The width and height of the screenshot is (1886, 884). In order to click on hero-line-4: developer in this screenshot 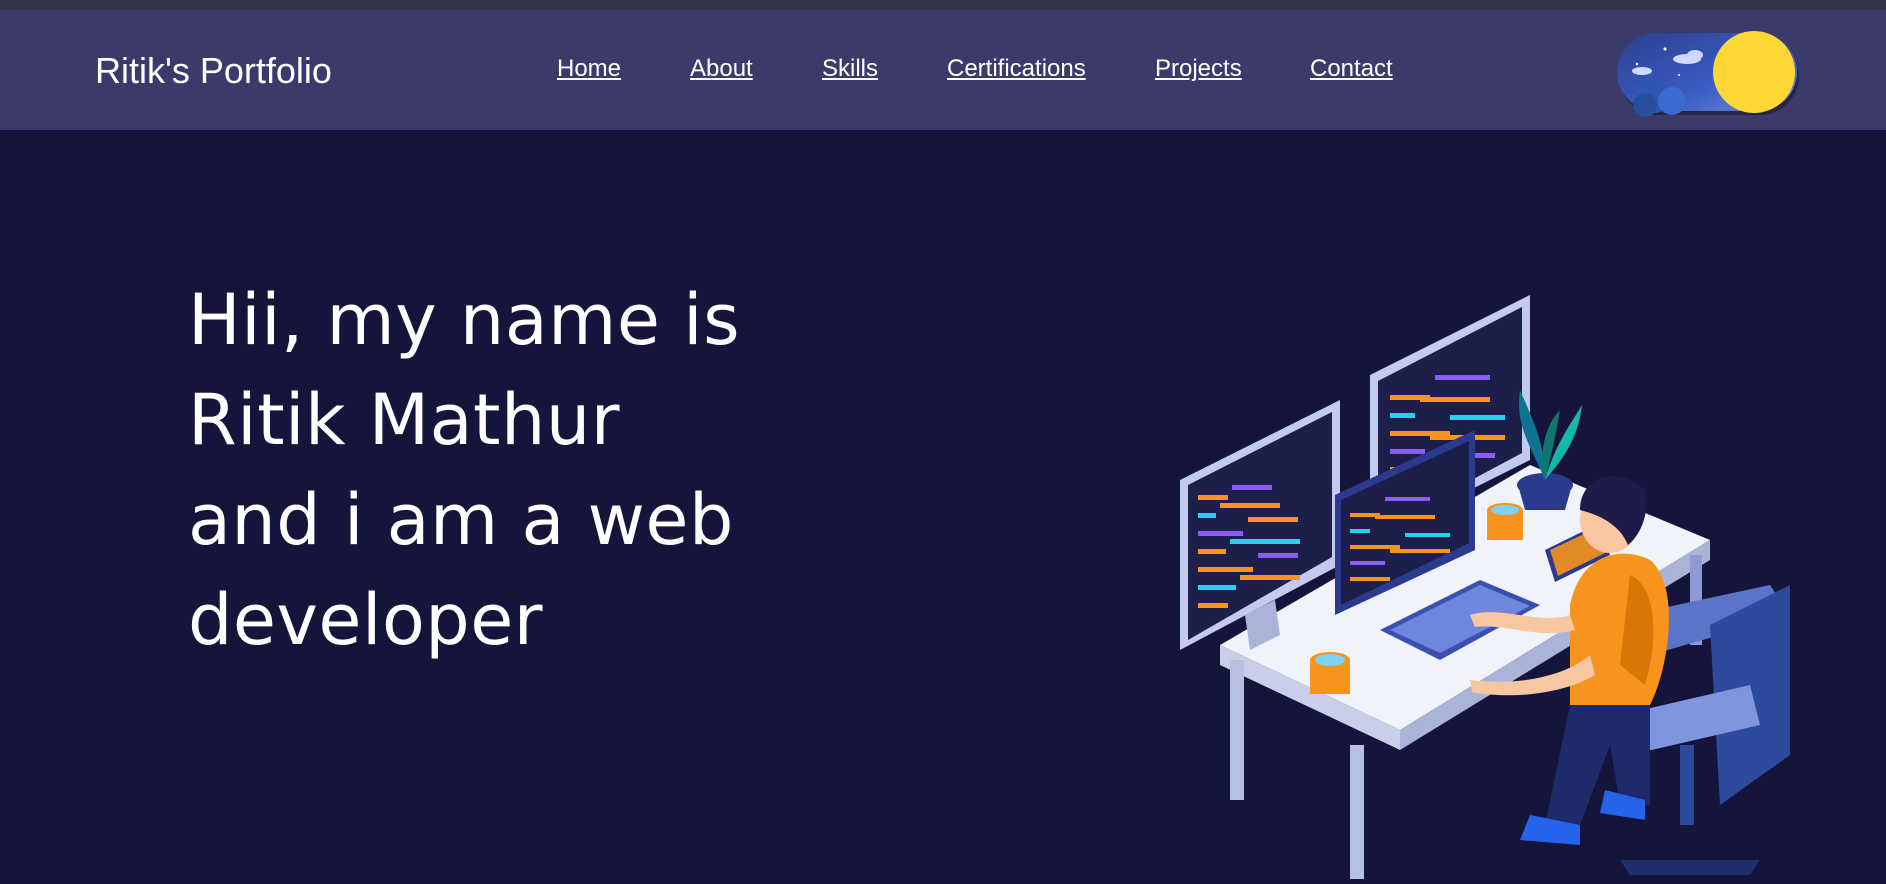, I will do `click(366, 620)`.